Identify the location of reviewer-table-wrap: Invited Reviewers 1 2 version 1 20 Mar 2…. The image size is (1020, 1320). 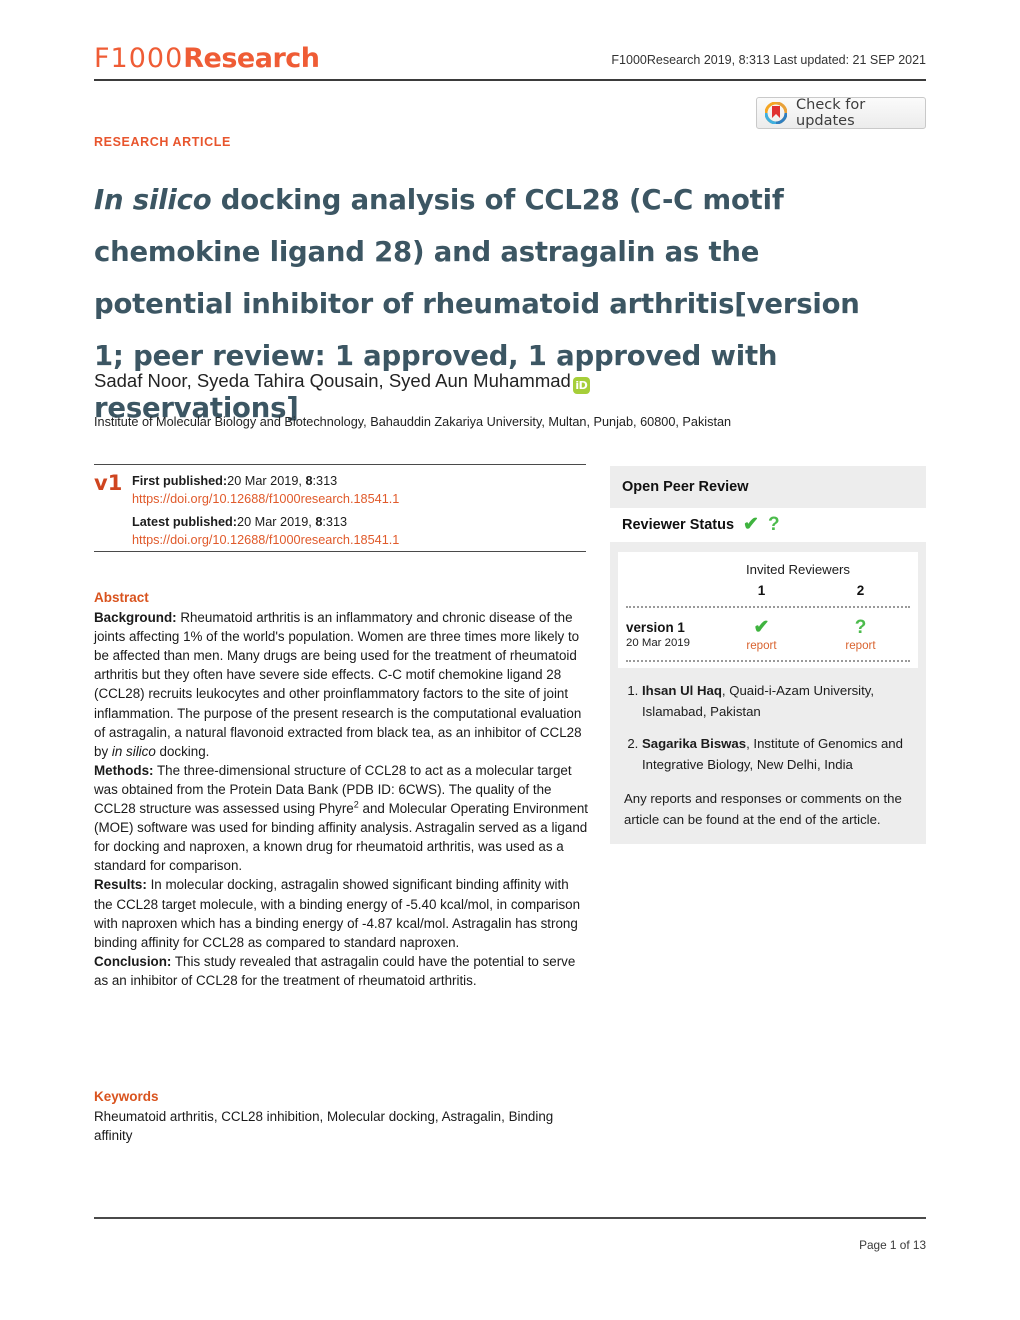
(768, 605).